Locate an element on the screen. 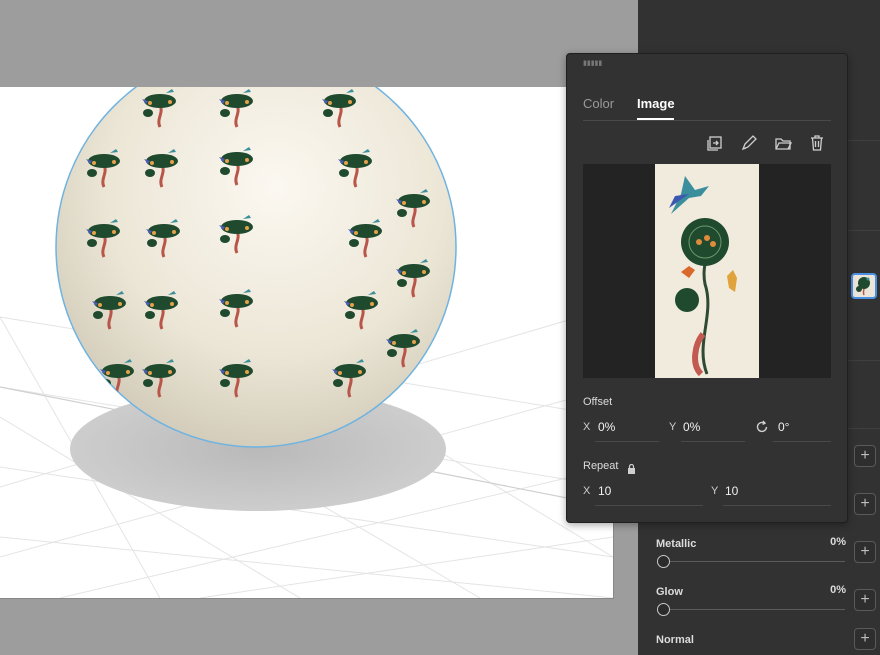 The width and height of the screenshot is (880, 655). tab-divider is located at coordinates (707, 120).